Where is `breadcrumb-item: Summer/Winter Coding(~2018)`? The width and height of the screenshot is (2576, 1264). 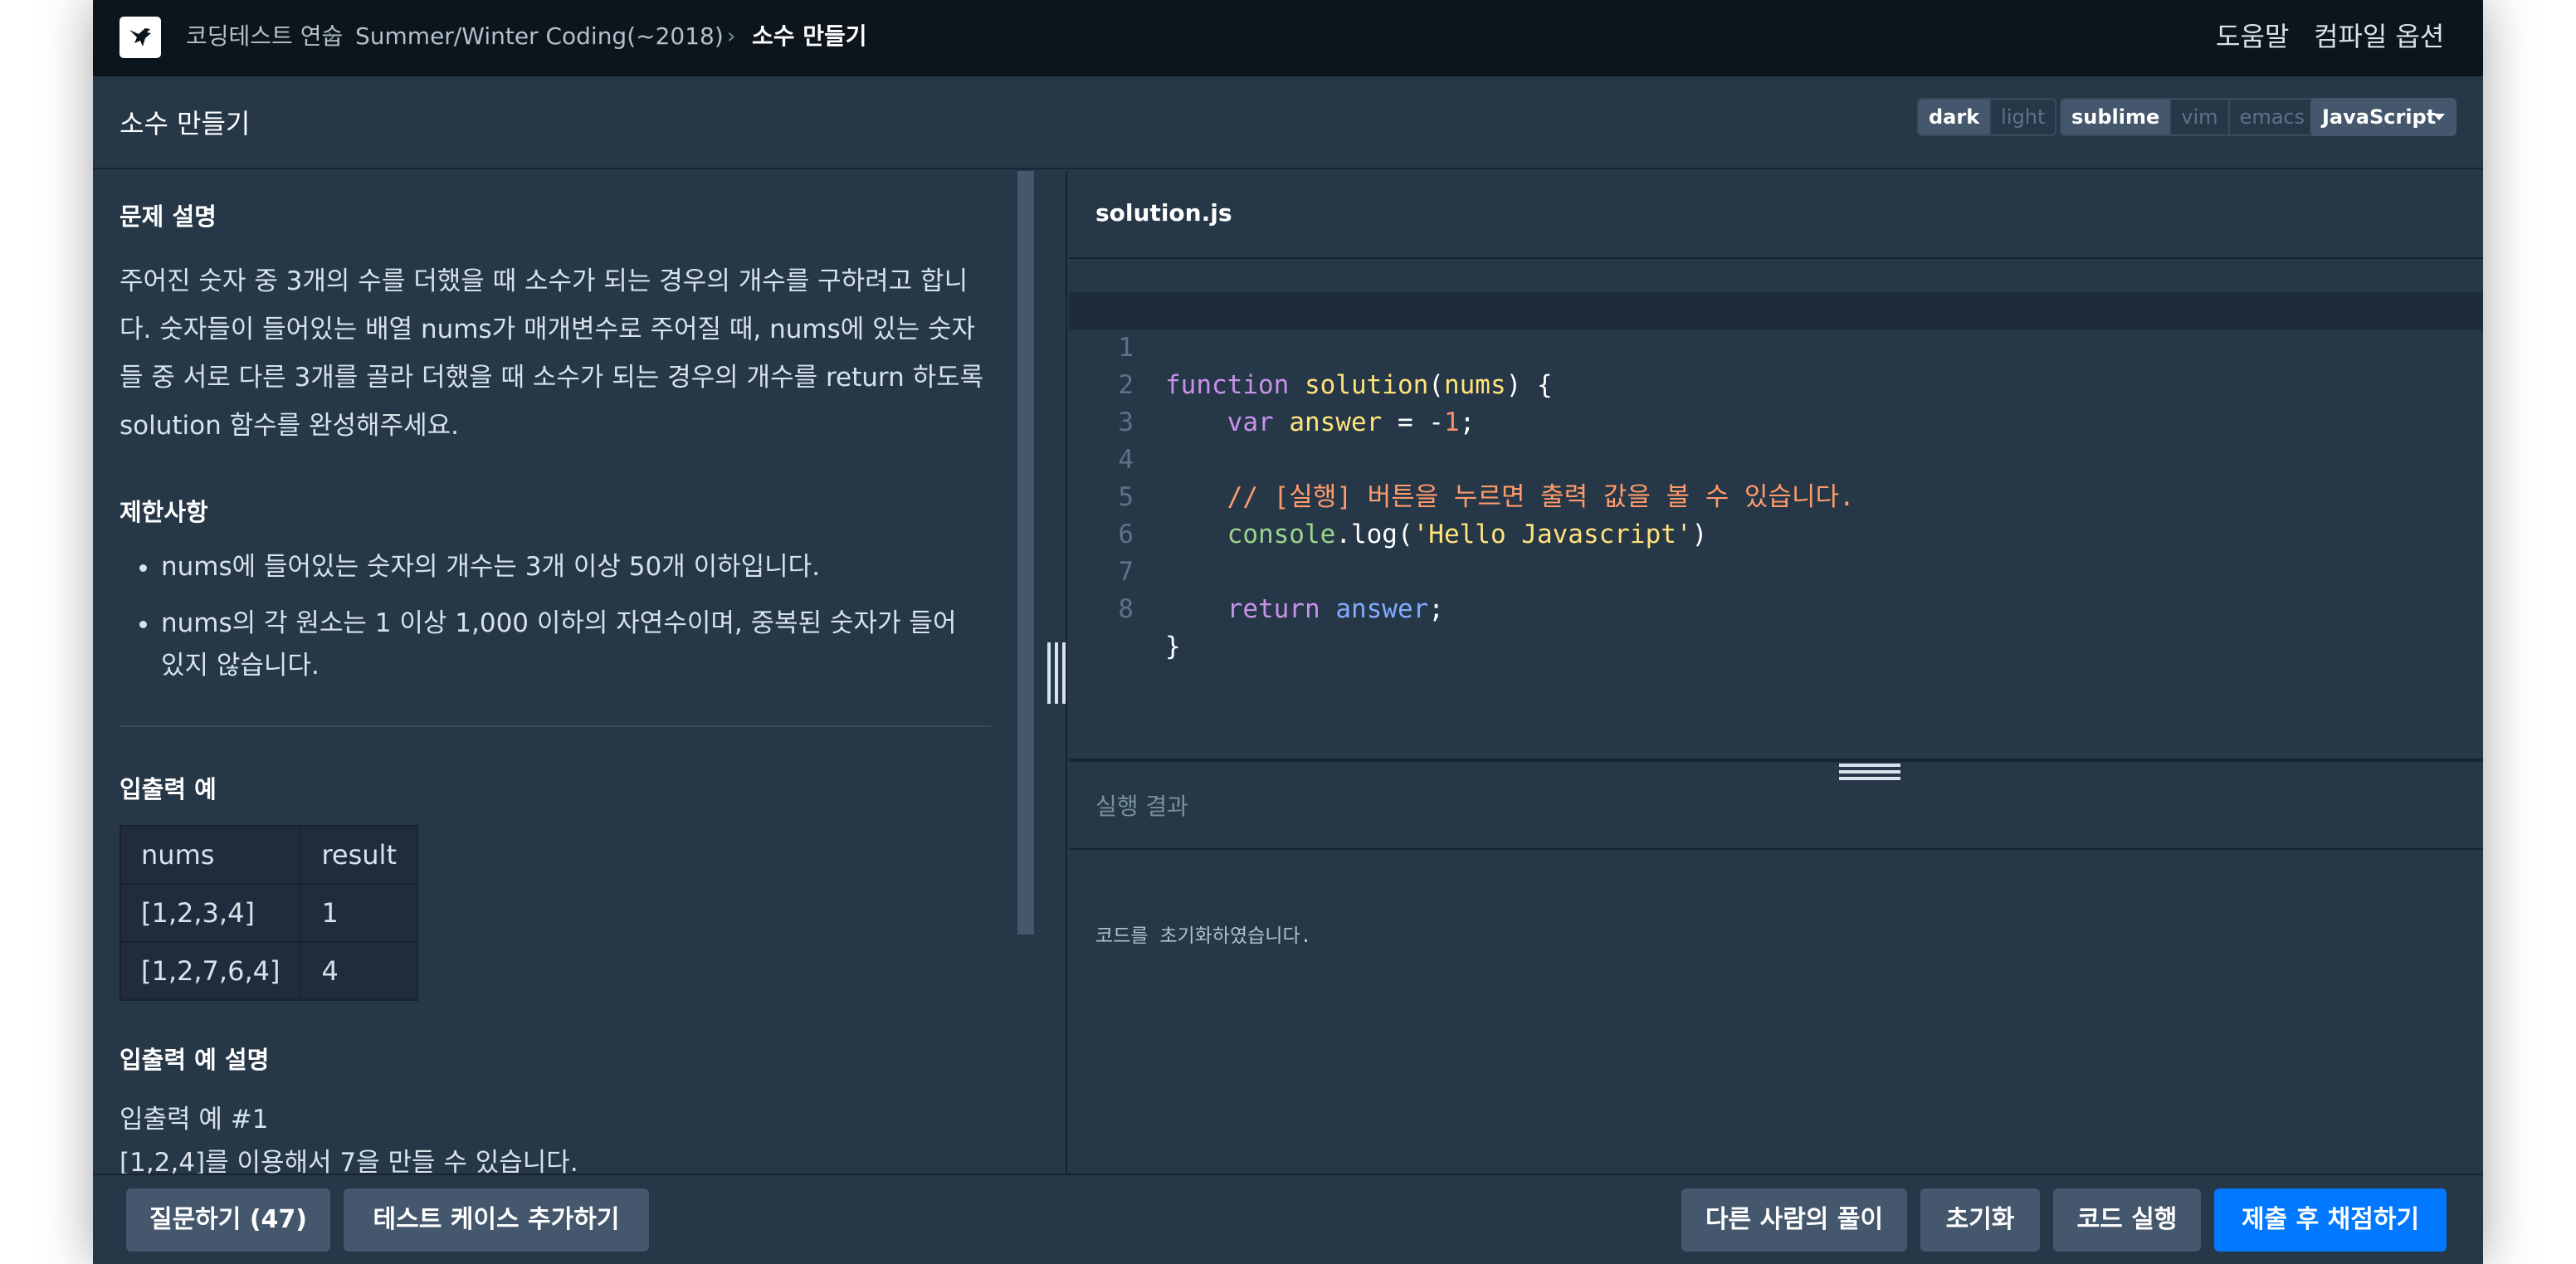 breadcrumb-item: Summer/Winter Coding(~2018) is located at coordinates (540, 37).